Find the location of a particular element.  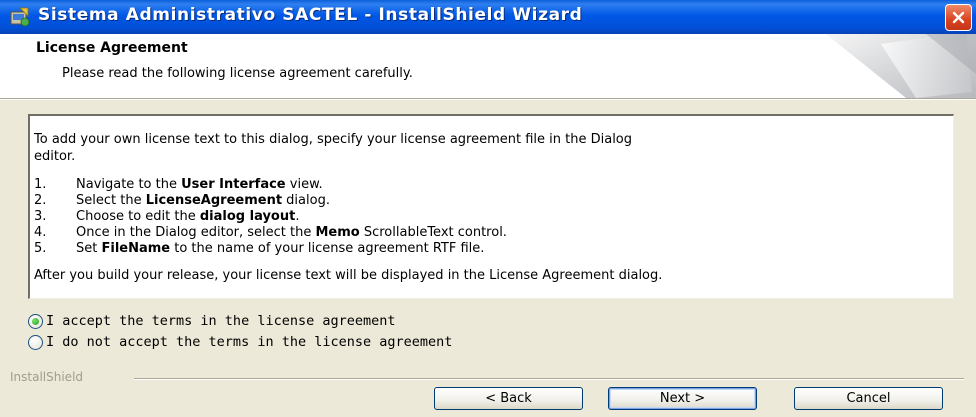

installer-icon is located at coordinates (20, 17).